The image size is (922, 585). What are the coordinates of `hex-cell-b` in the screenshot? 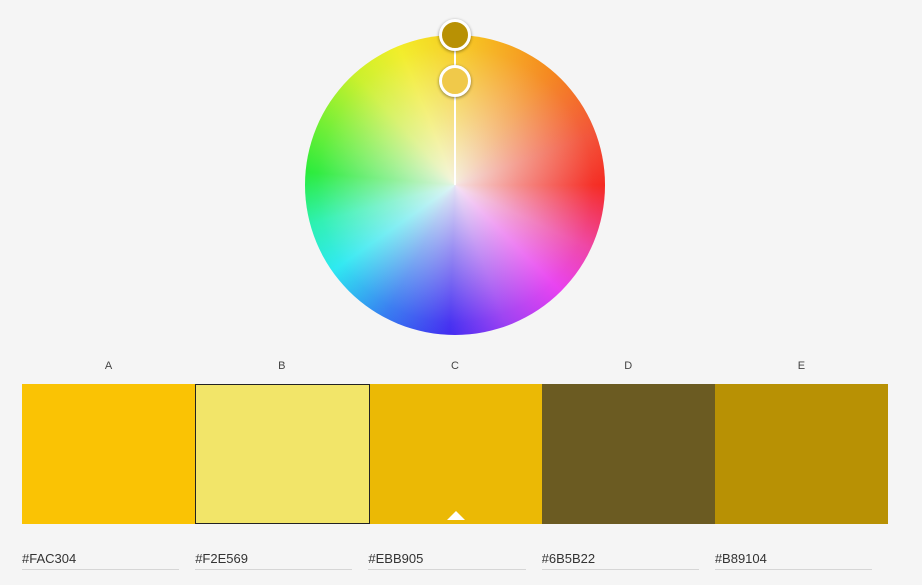 It's located at (281, 560).